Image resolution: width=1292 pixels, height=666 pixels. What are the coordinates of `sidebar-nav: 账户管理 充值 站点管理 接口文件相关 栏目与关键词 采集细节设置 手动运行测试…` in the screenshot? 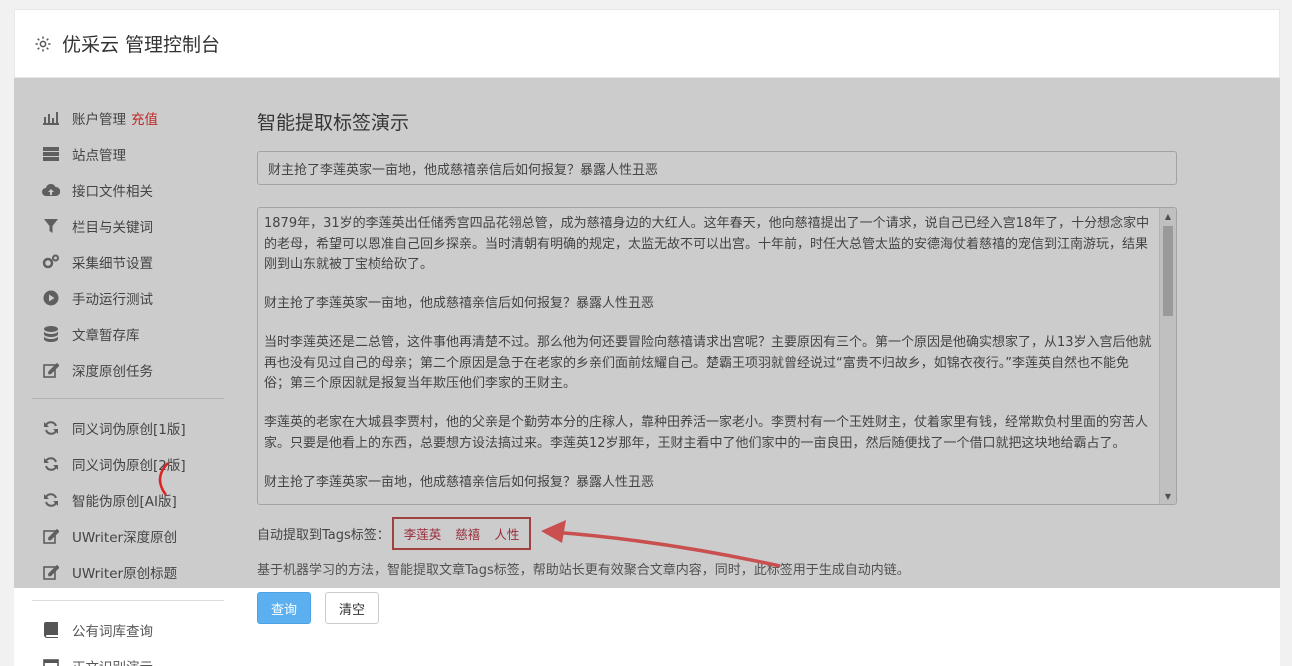 It's located at (128, 383).